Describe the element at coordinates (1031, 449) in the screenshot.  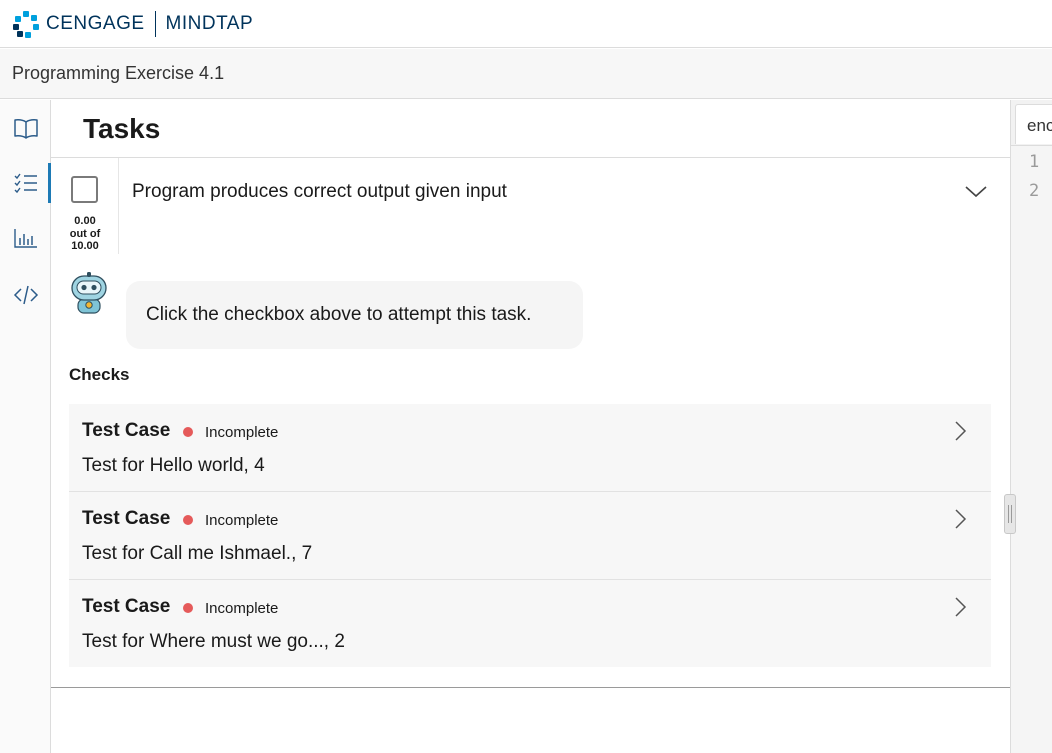
I see `editor-gutter: 1 2` at that location.